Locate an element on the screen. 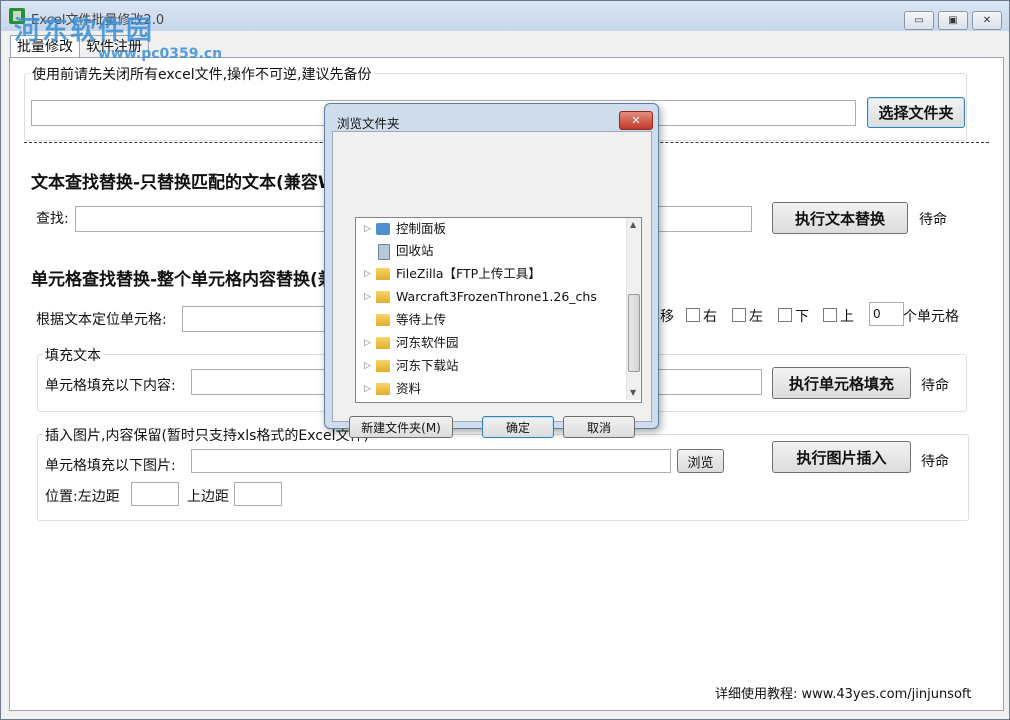 This screenshot has width=1010, height=720. text-replace-status: 待命 is located at coordinates (933, 220).